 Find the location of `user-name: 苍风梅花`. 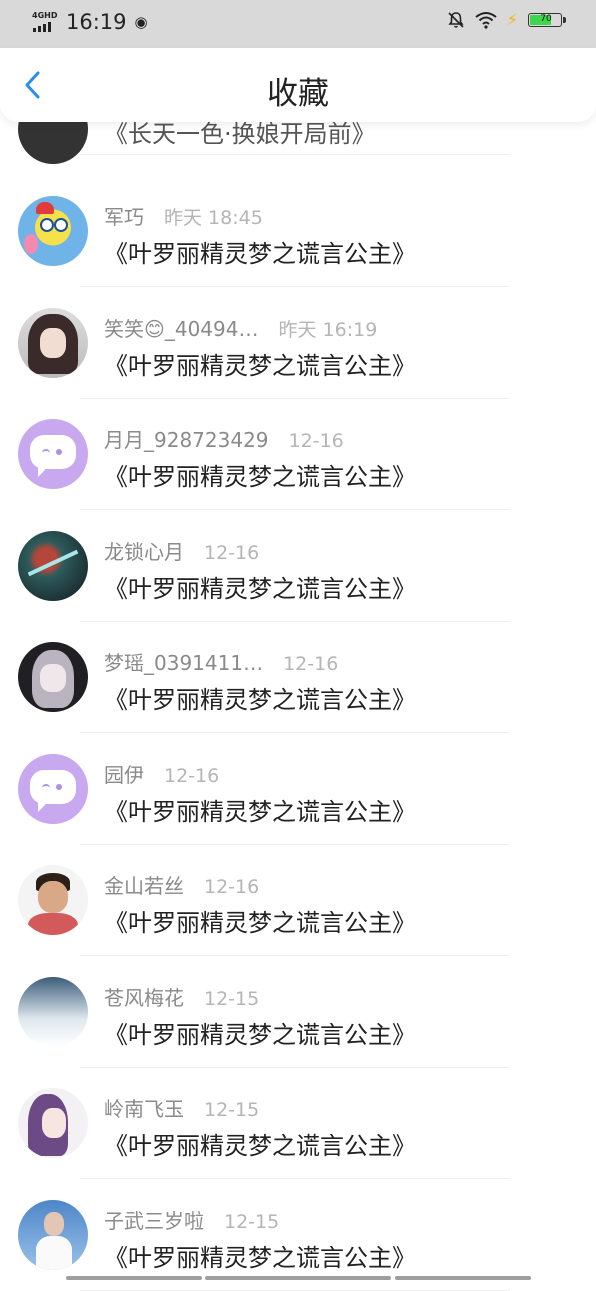

user-name: 苍风梅花 is located at coordinates (144, 996).